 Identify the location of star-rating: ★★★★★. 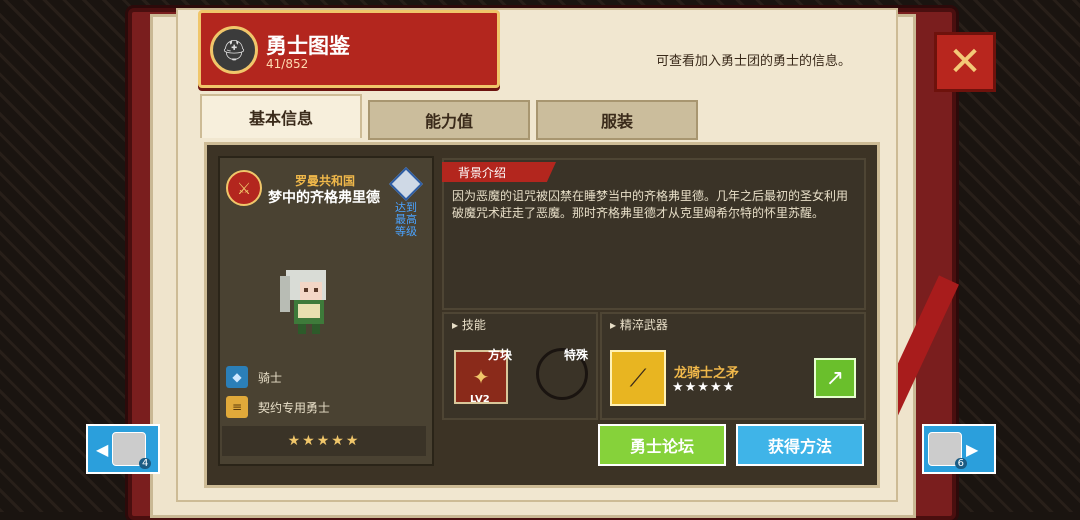
(324, 441).